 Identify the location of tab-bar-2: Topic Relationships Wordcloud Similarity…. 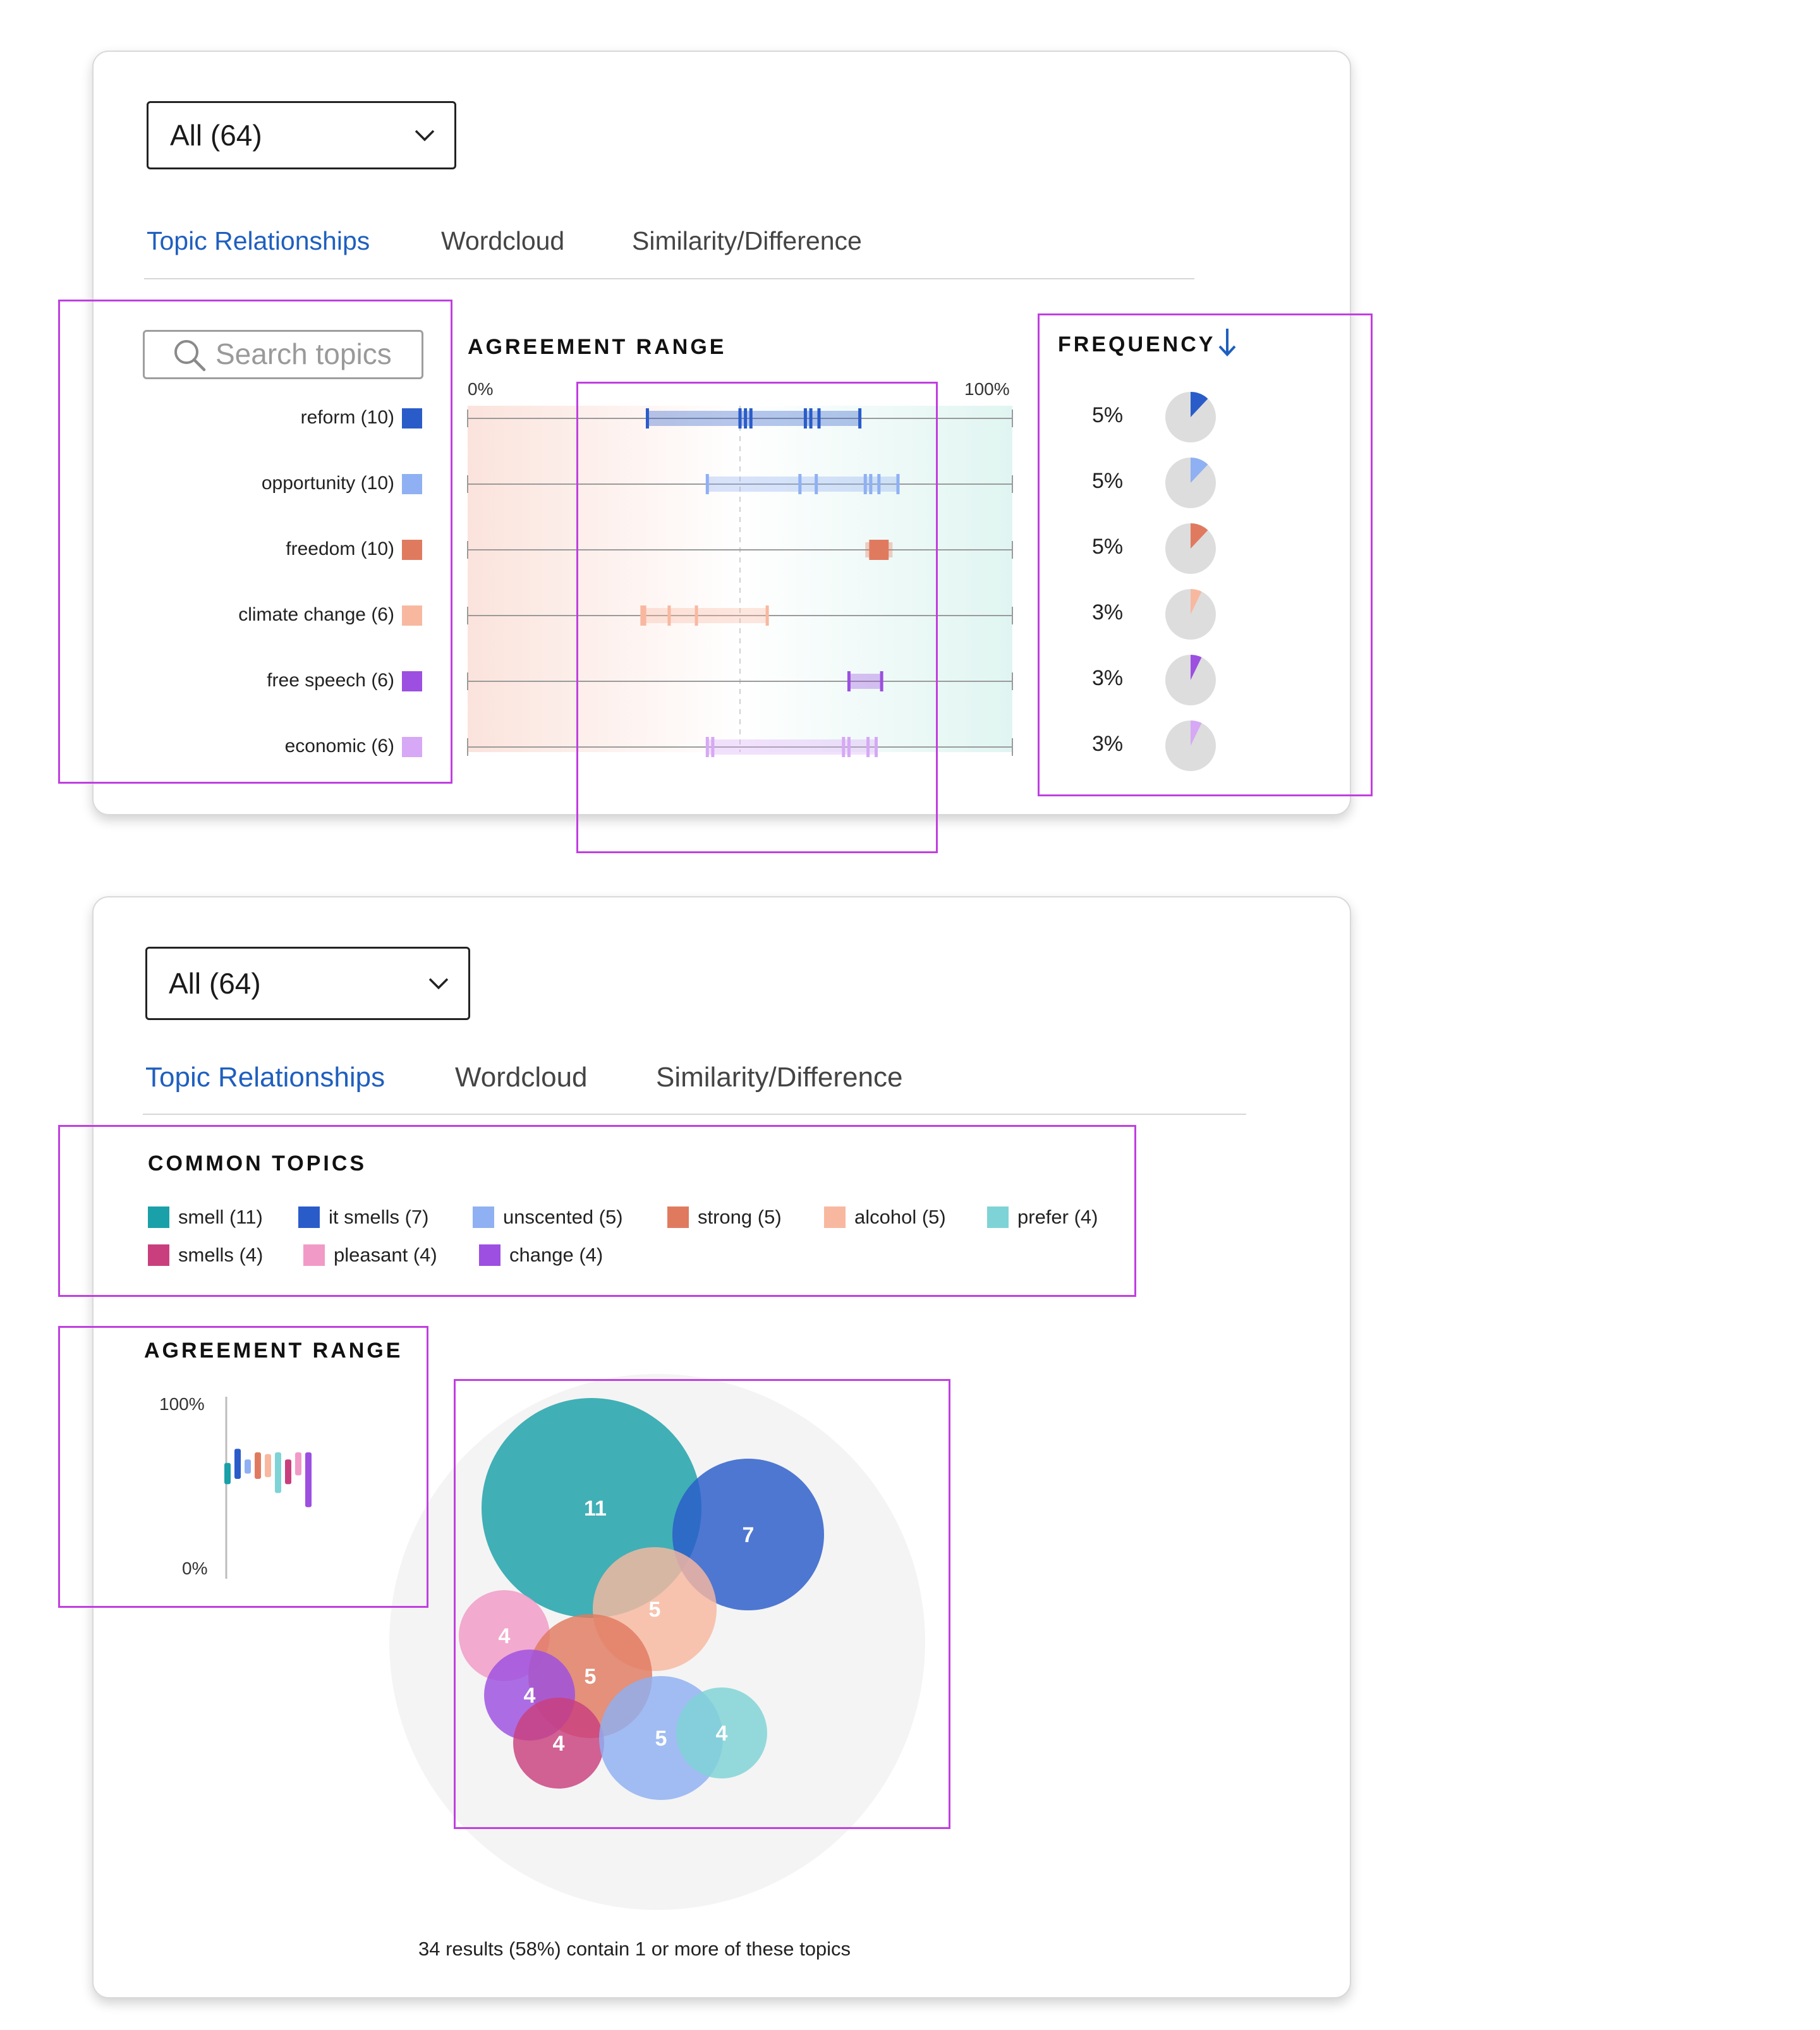
(694, 1088).